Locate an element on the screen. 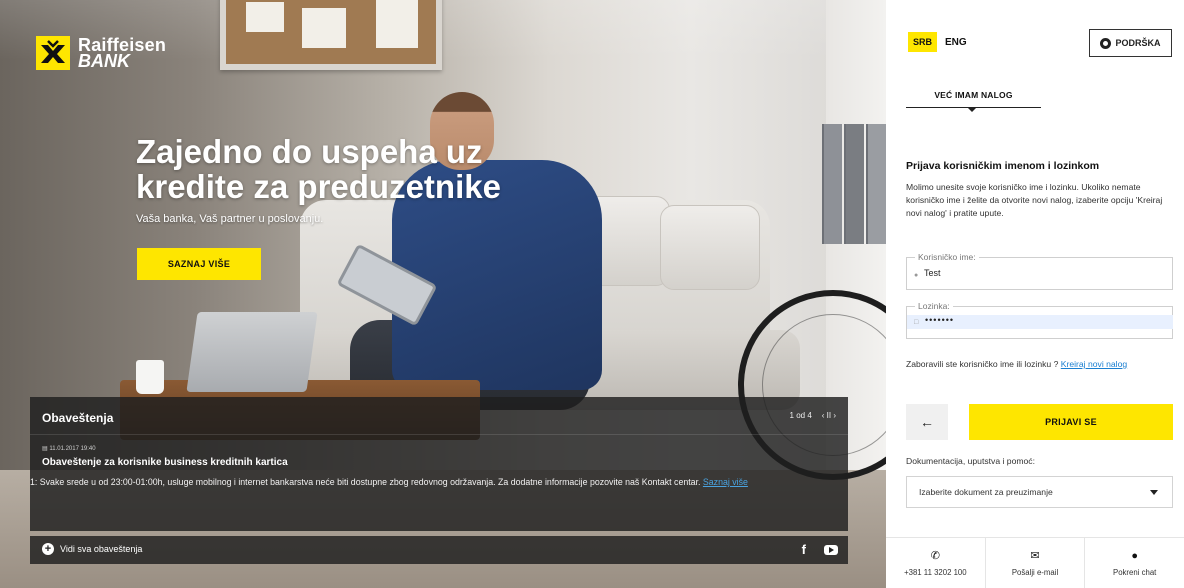 The width and height of the screenshot is (1184, 588). contact-email: ✉ Pošalji e-mail is located at coordinates (1036, 563).